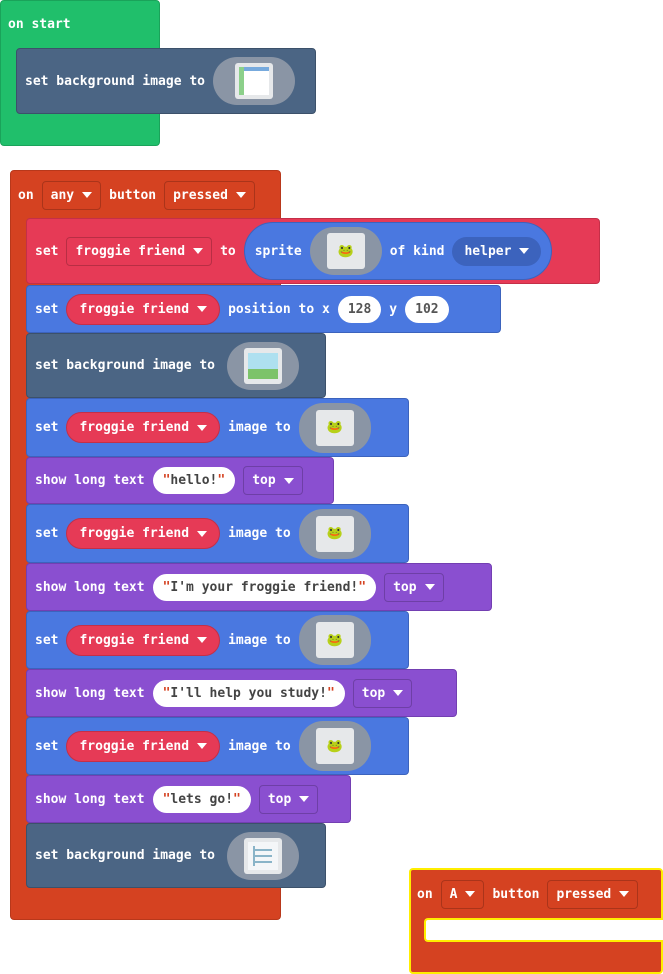  I want to click on on-a-button-header: on A button pressed, so click(527, 894).